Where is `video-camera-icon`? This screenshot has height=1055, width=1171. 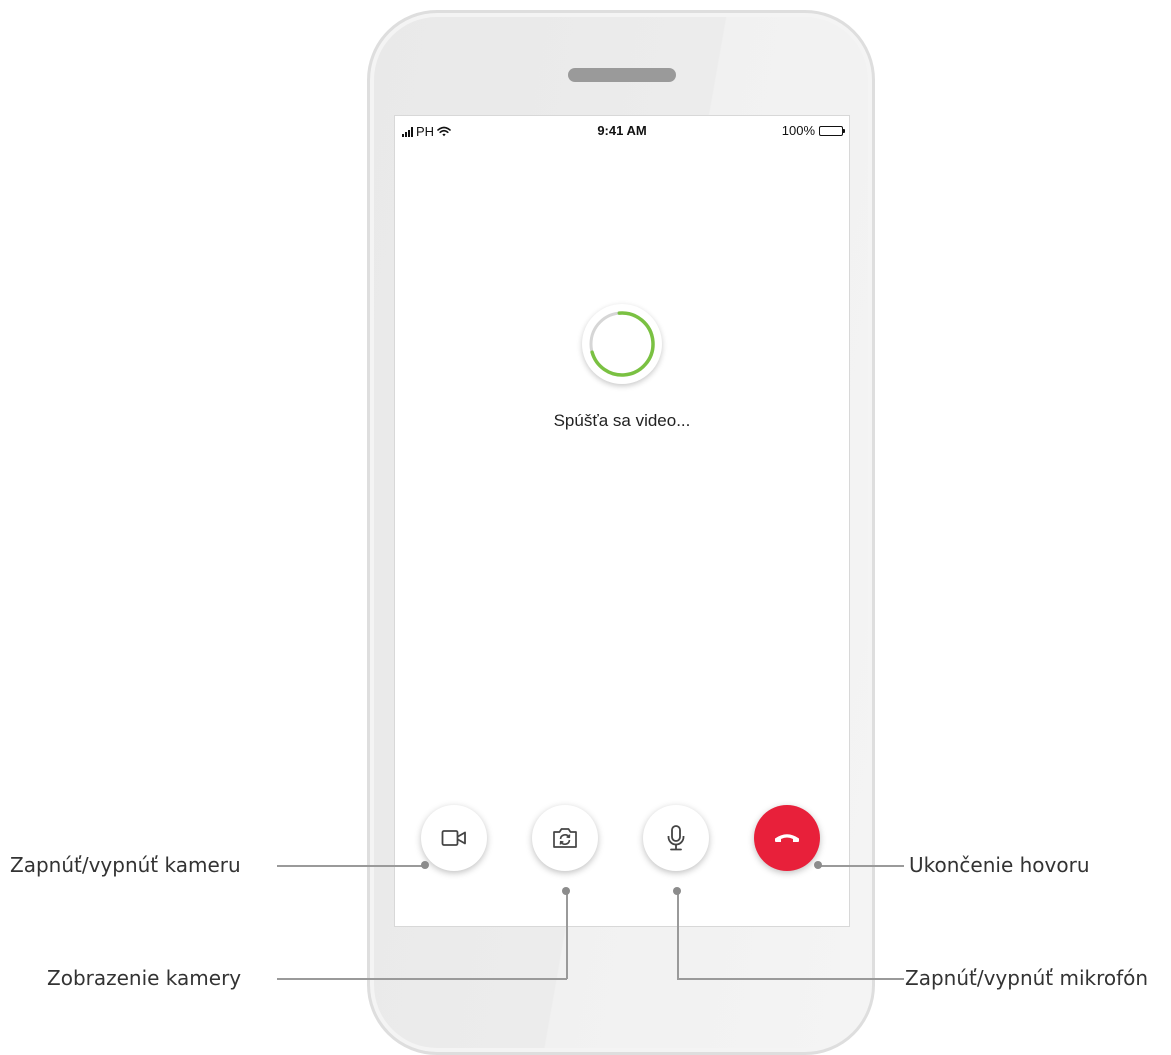
video-camera-icon is located at coordinates (453, 838).